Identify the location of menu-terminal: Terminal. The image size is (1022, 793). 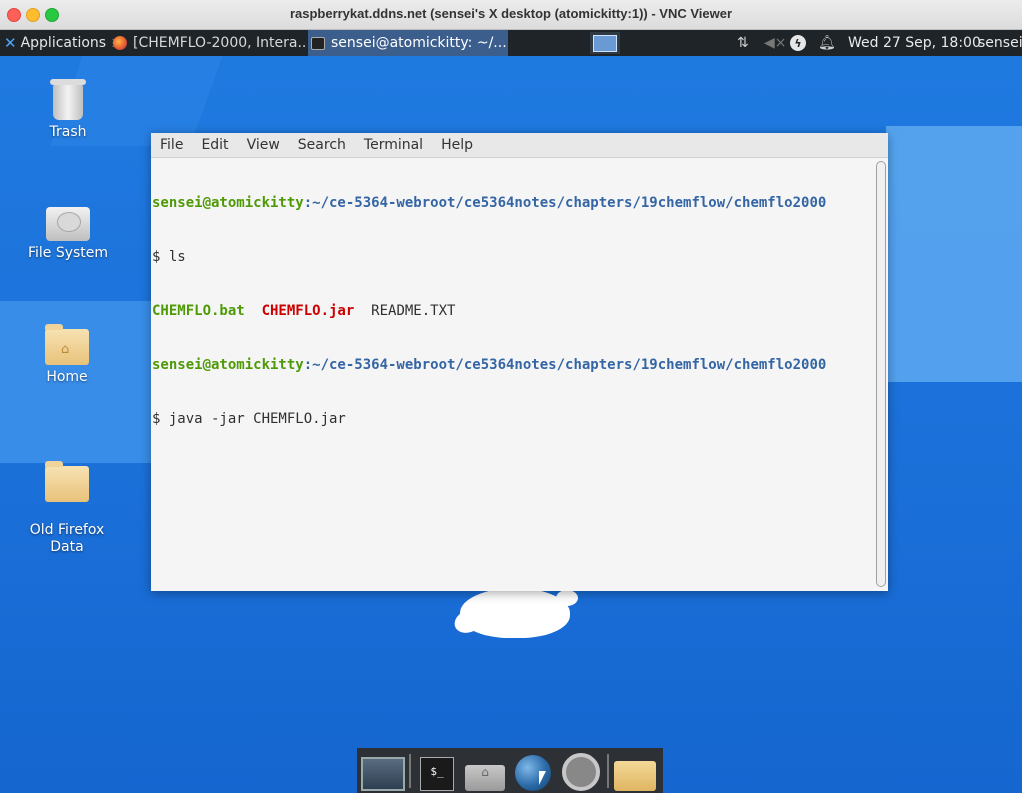
(393, 145).